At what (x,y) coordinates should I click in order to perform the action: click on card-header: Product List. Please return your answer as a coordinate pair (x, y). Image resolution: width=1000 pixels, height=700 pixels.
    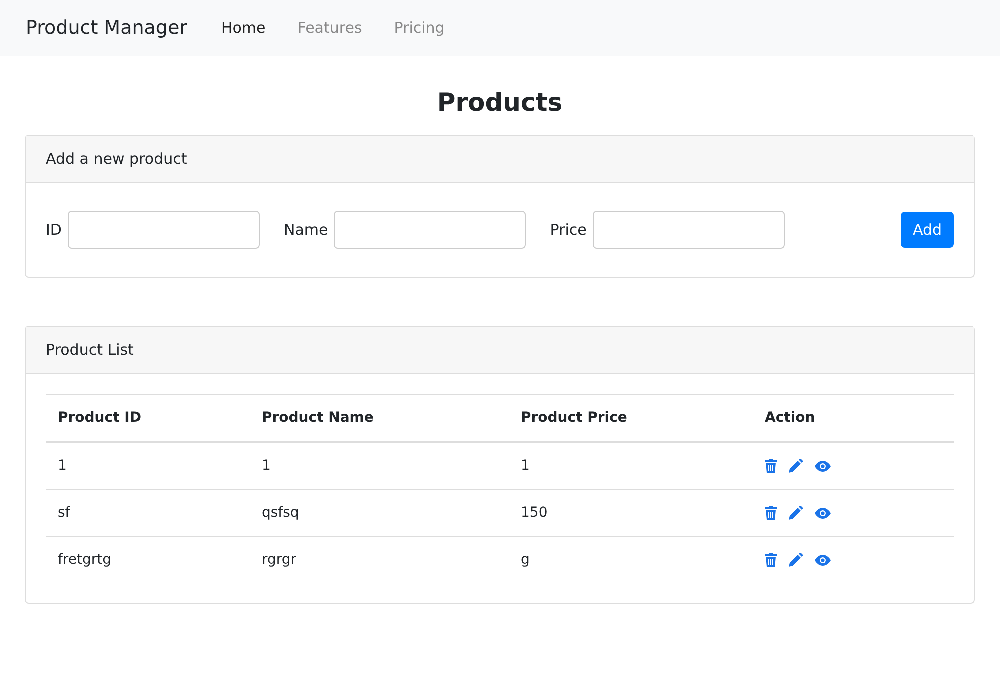
    Looking at the image, I should click on (500, 350).